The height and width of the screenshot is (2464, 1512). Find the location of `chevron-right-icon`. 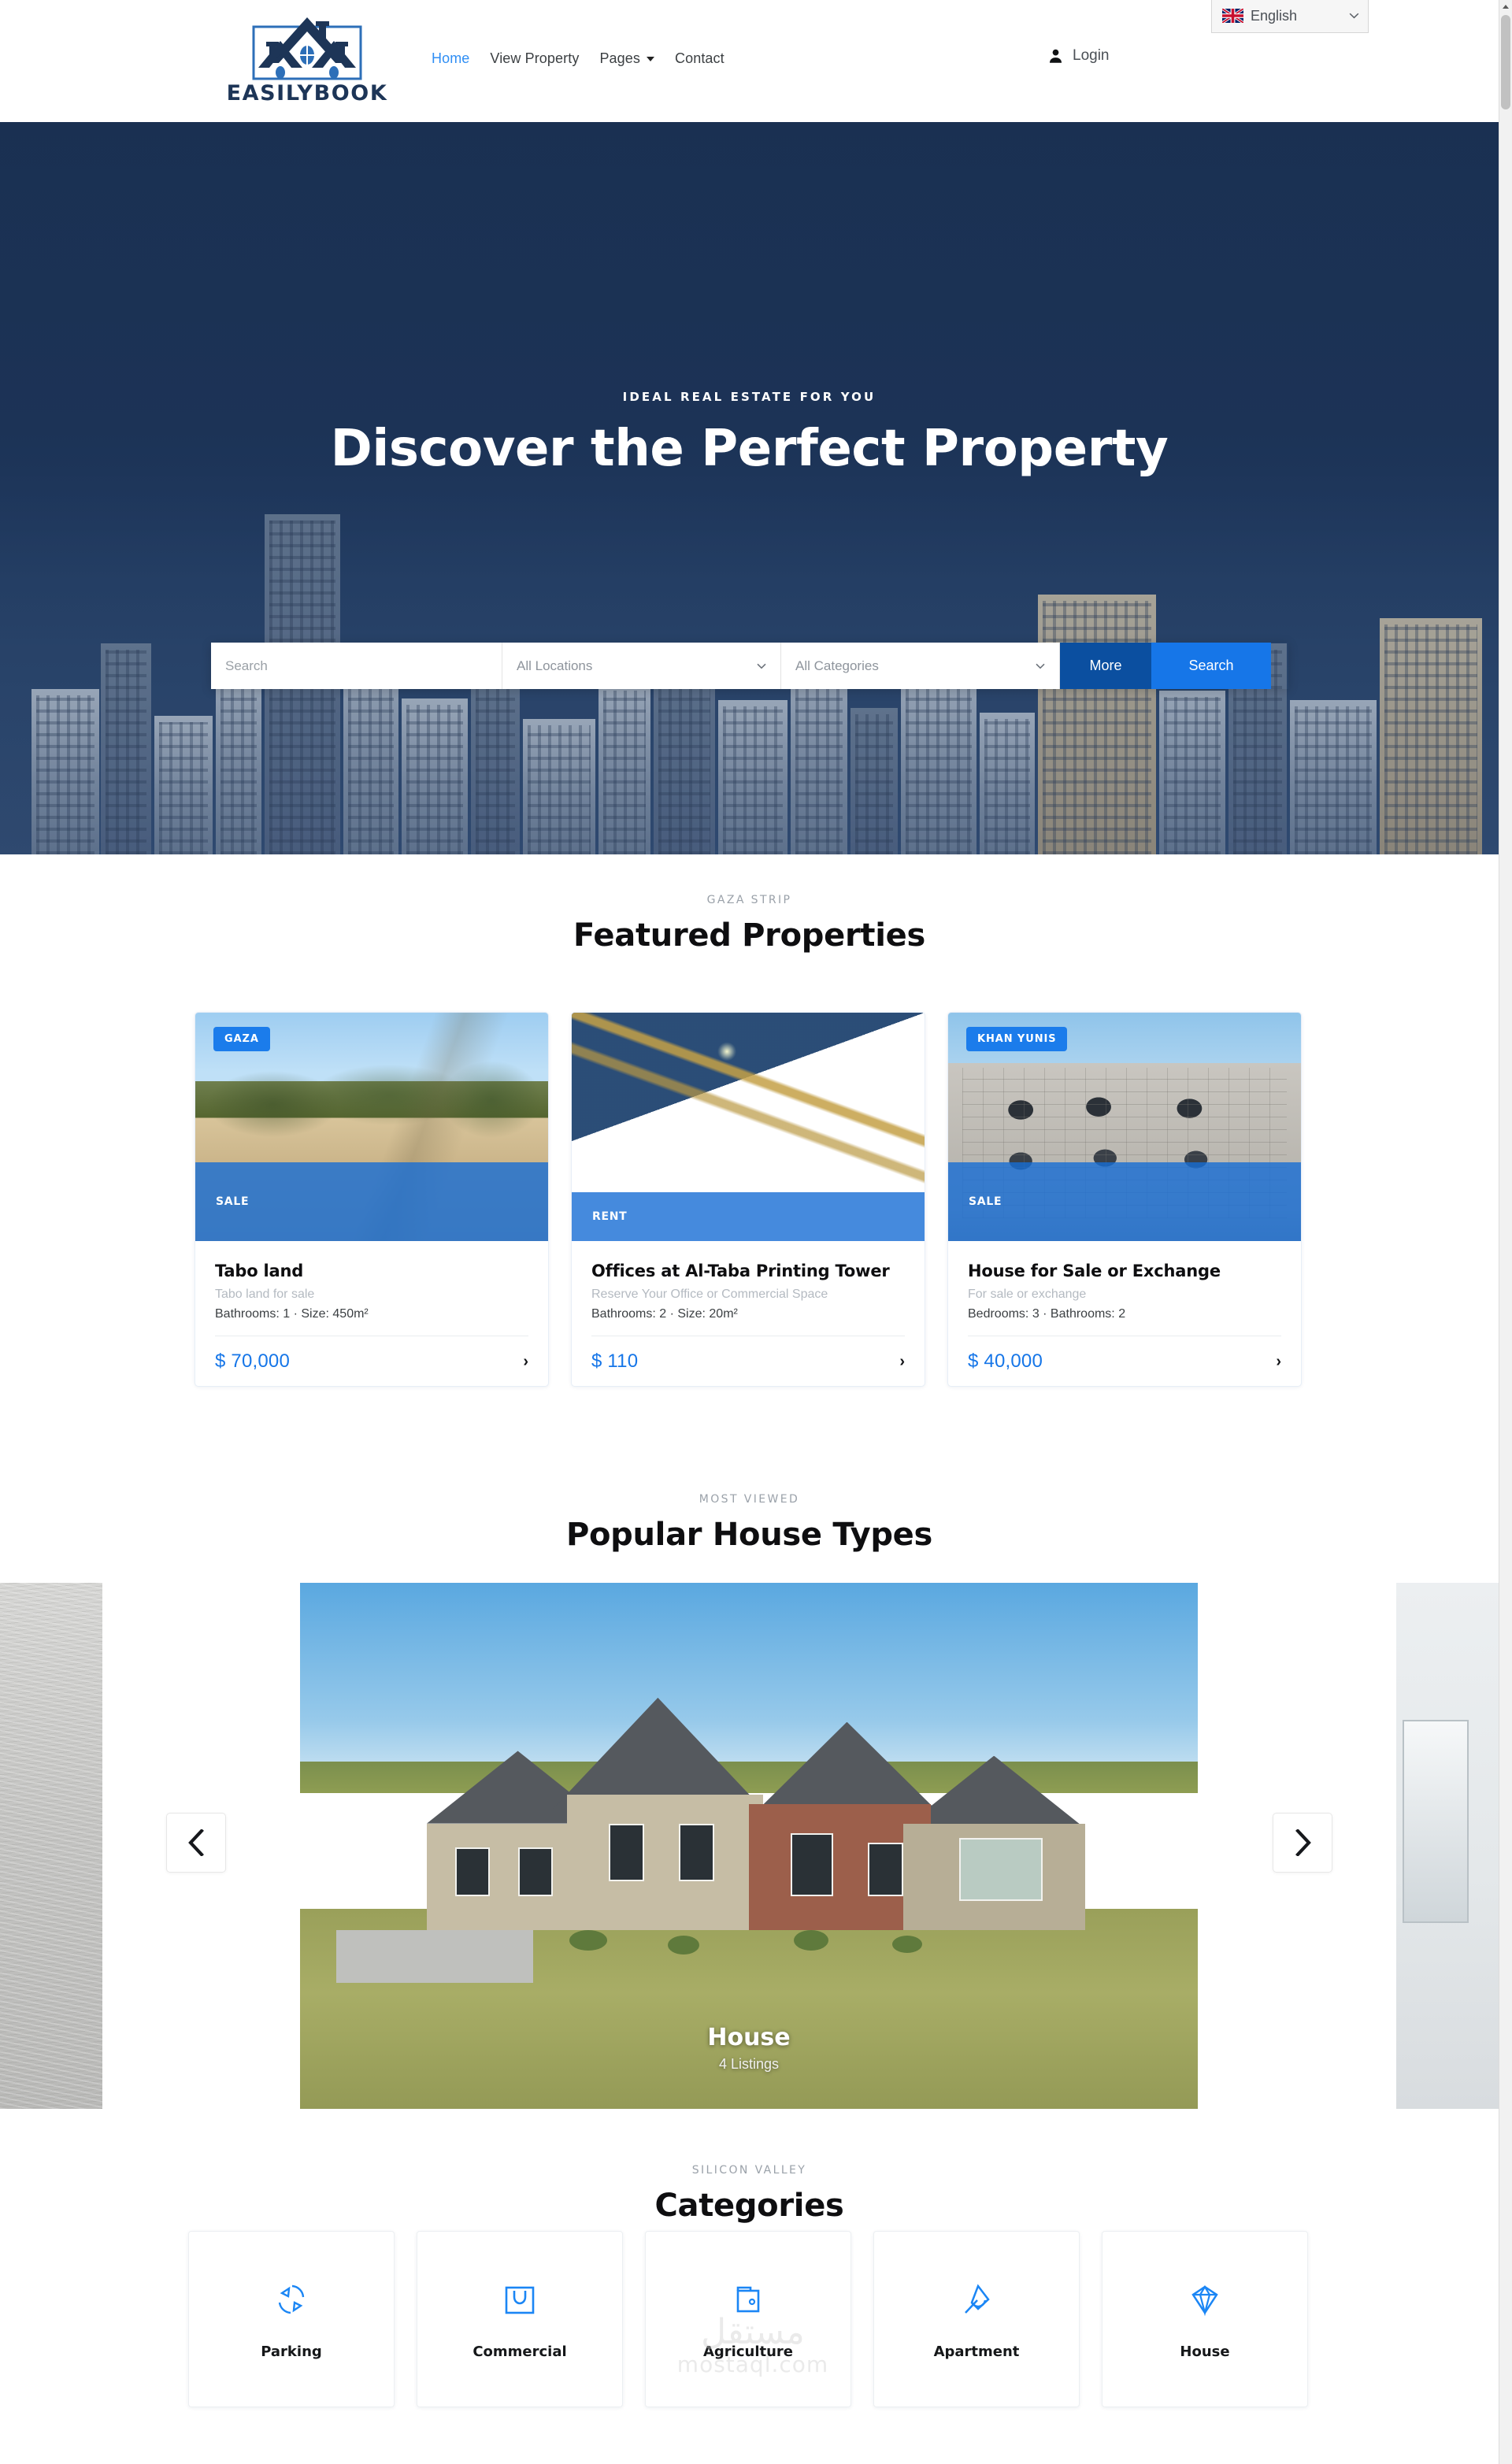

chevron-right-icon is located at coordinates (1303, 1842).